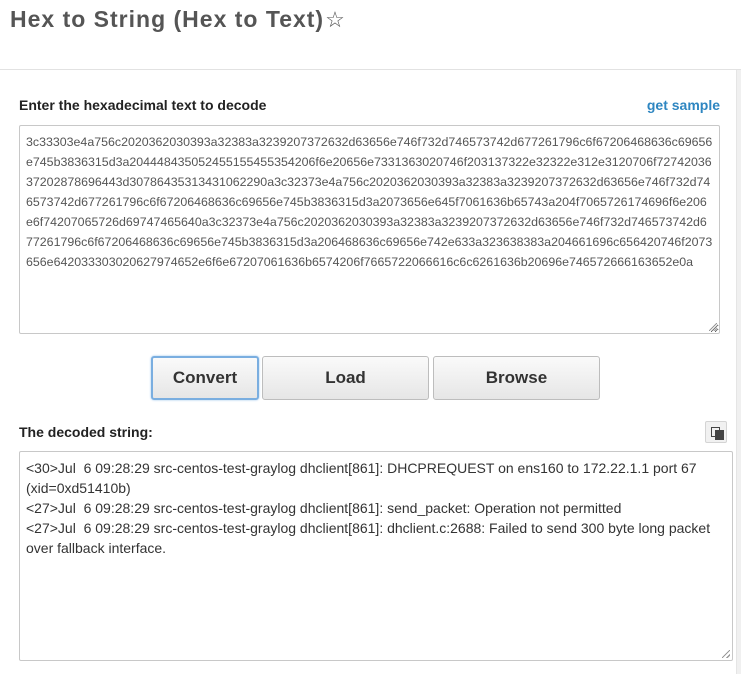  I want to click on browse-button: Browse, so click(516, 378).